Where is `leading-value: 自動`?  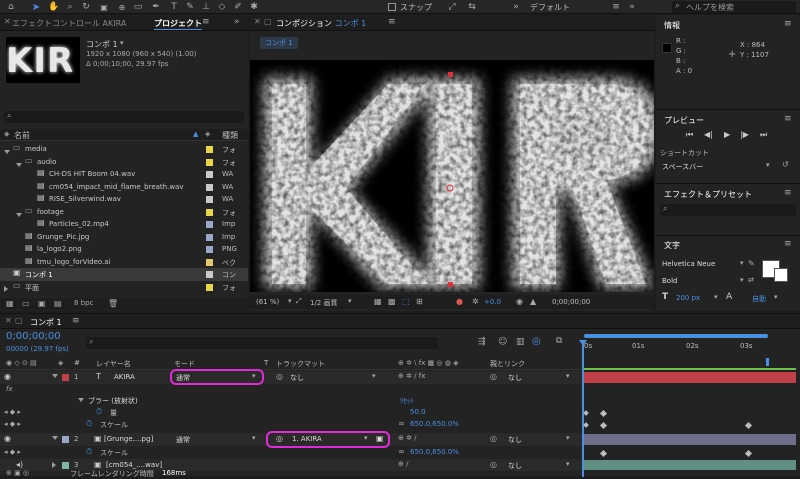
leading-value: 自動 is located at coordinates (759, 299).